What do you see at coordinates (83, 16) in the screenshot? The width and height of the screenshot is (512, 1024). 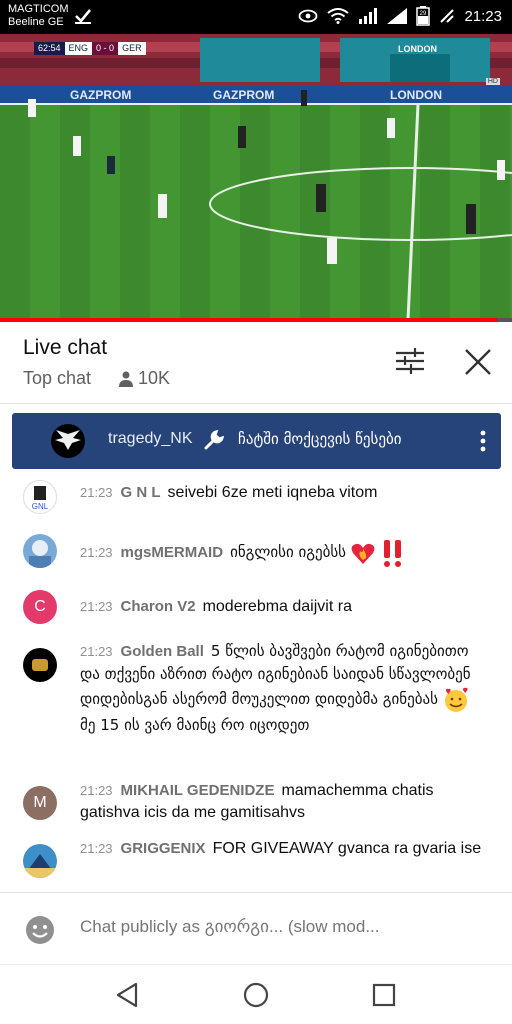 I see `check-icon` at bounding box center [83, 16].